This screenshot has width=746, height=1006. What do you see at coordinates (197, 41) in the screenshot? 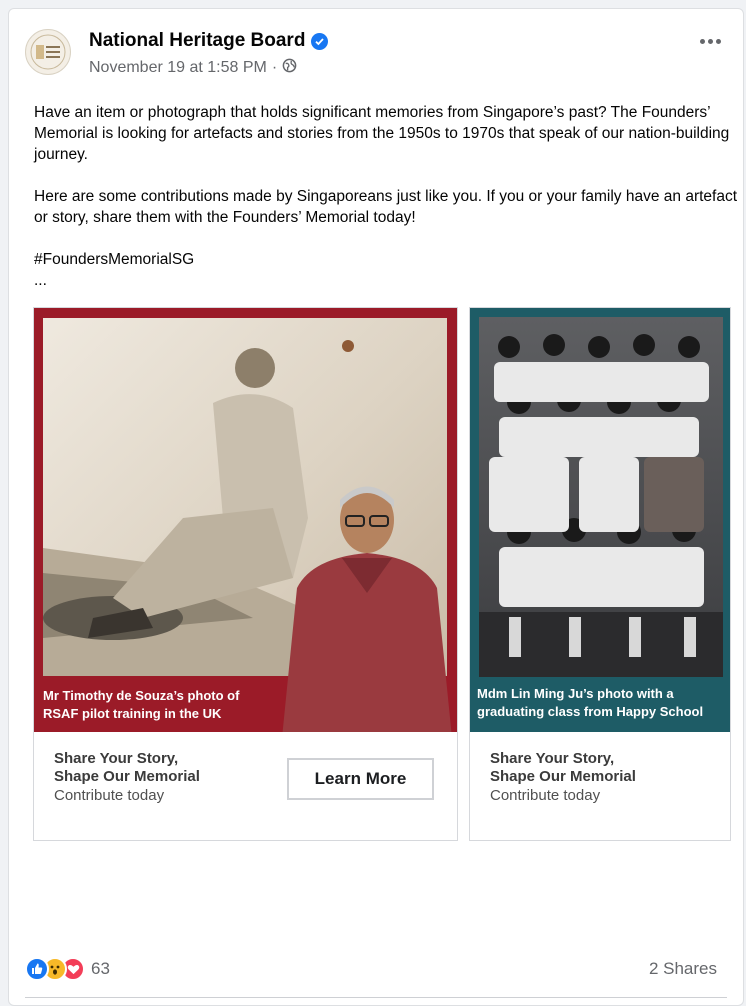
I see `page-name-label: National Heritage Board` at bounding box center [197, 41].